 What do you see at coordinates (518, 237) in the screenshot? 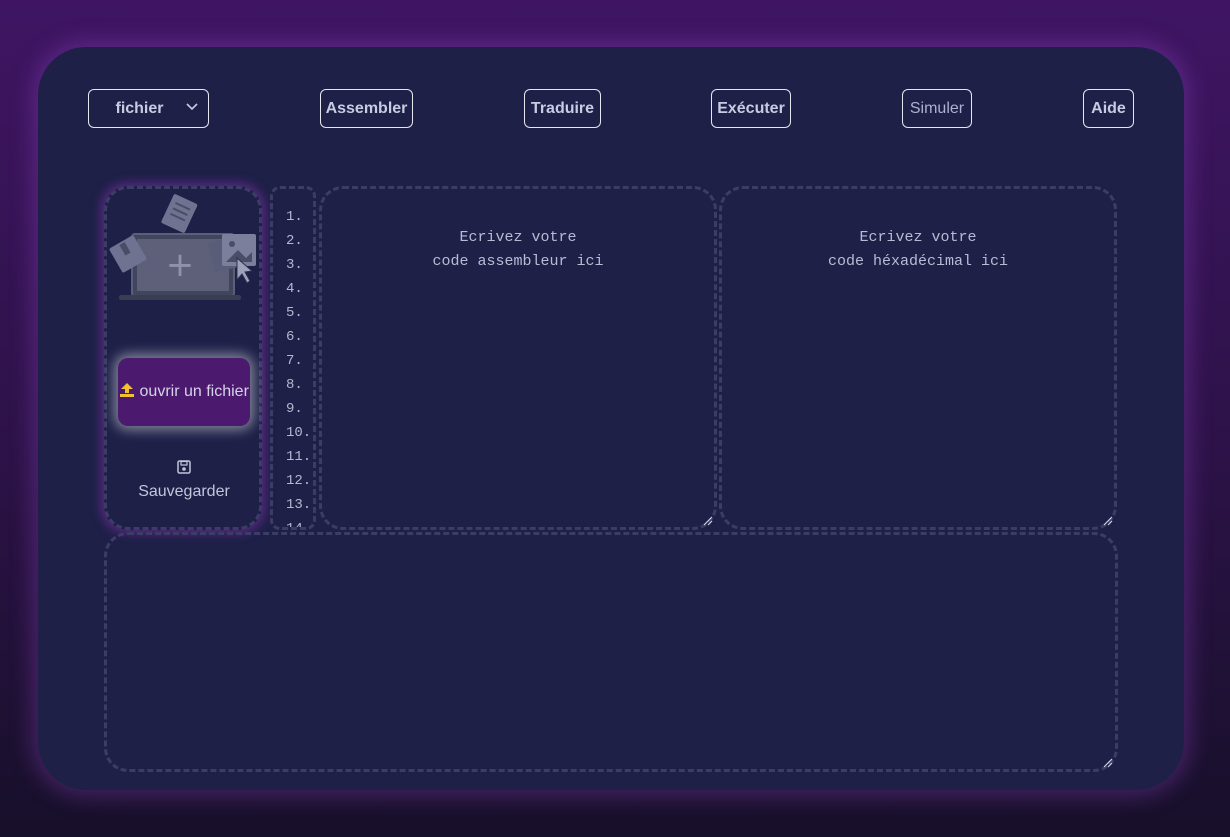
I see `asm-placeholder-line1: Ecrivez votre` at bounding box center [518, 237].